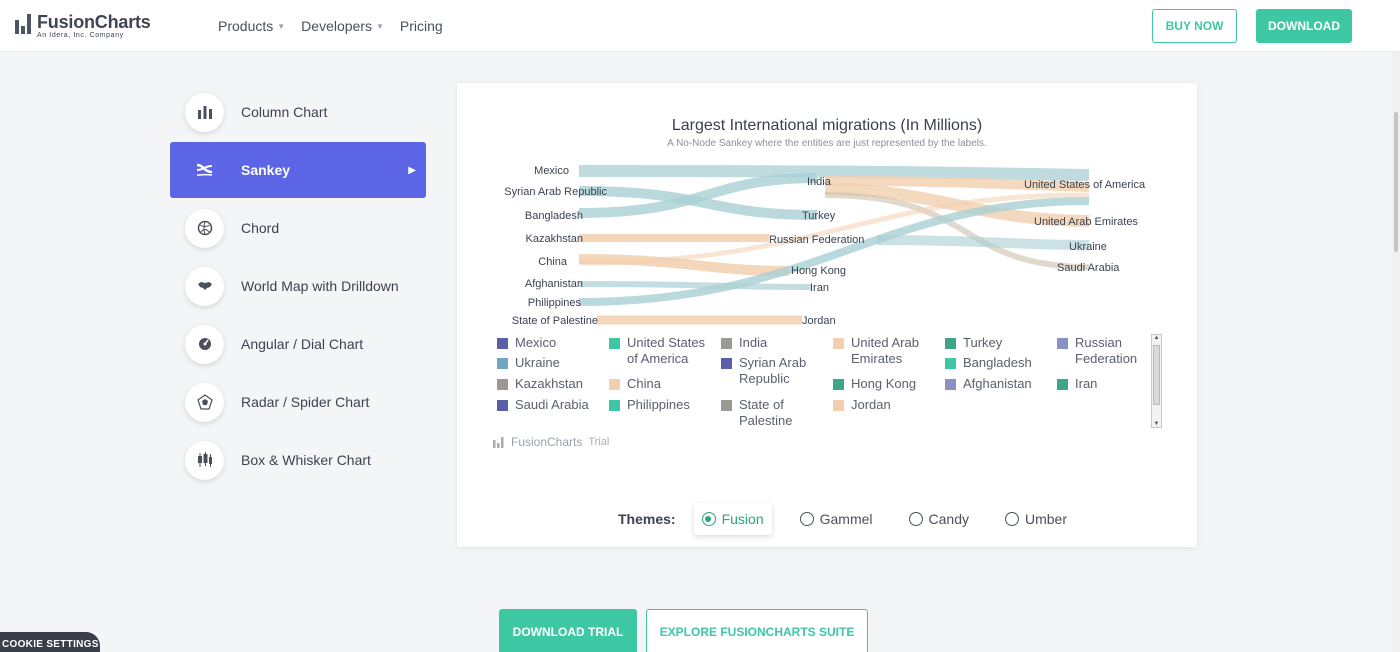 The width and height of the screenshot is (1400, 652). What do you see at coordinates (551, 405) in the screenshot?
I see `legend-item: Saudi Arabia` at bounding box center [551, 405].